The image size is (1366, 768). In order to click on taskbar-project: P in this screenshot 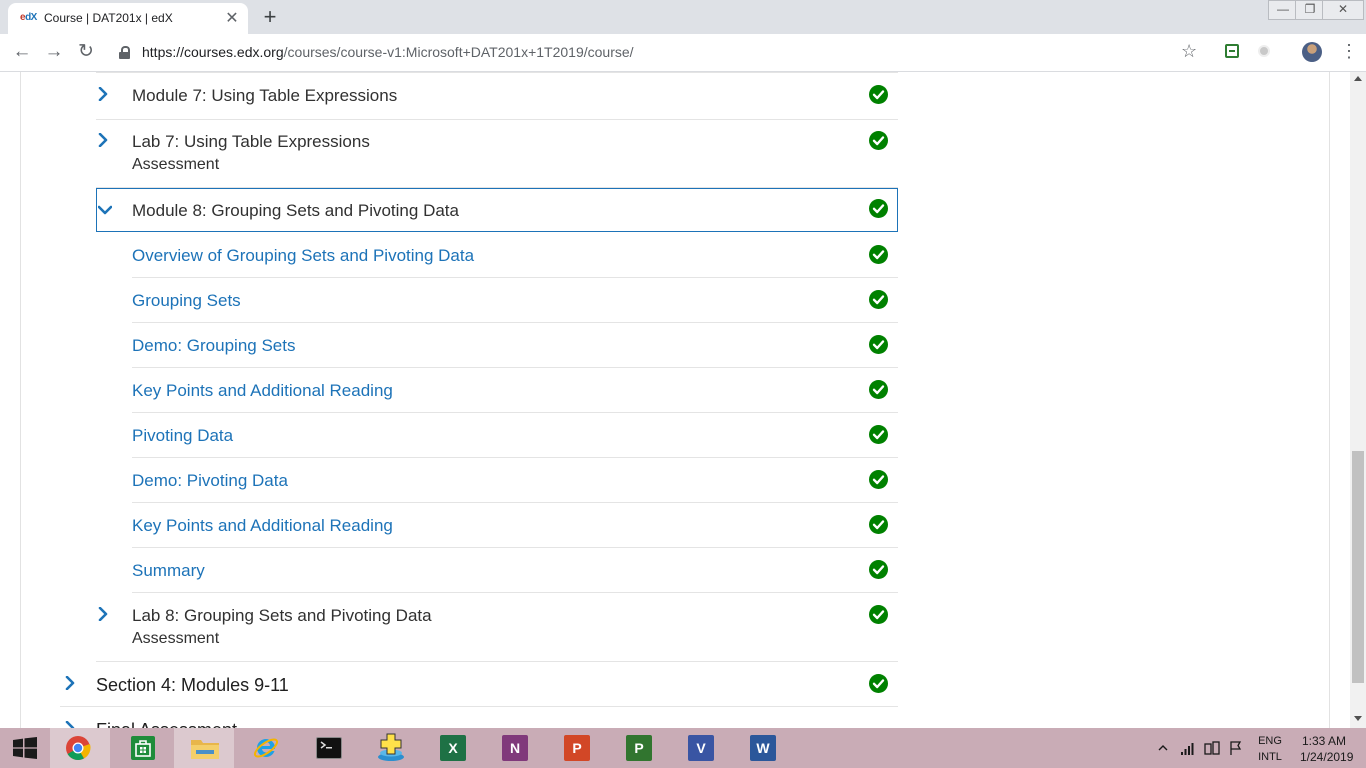, I will do `click(638, 748)`.